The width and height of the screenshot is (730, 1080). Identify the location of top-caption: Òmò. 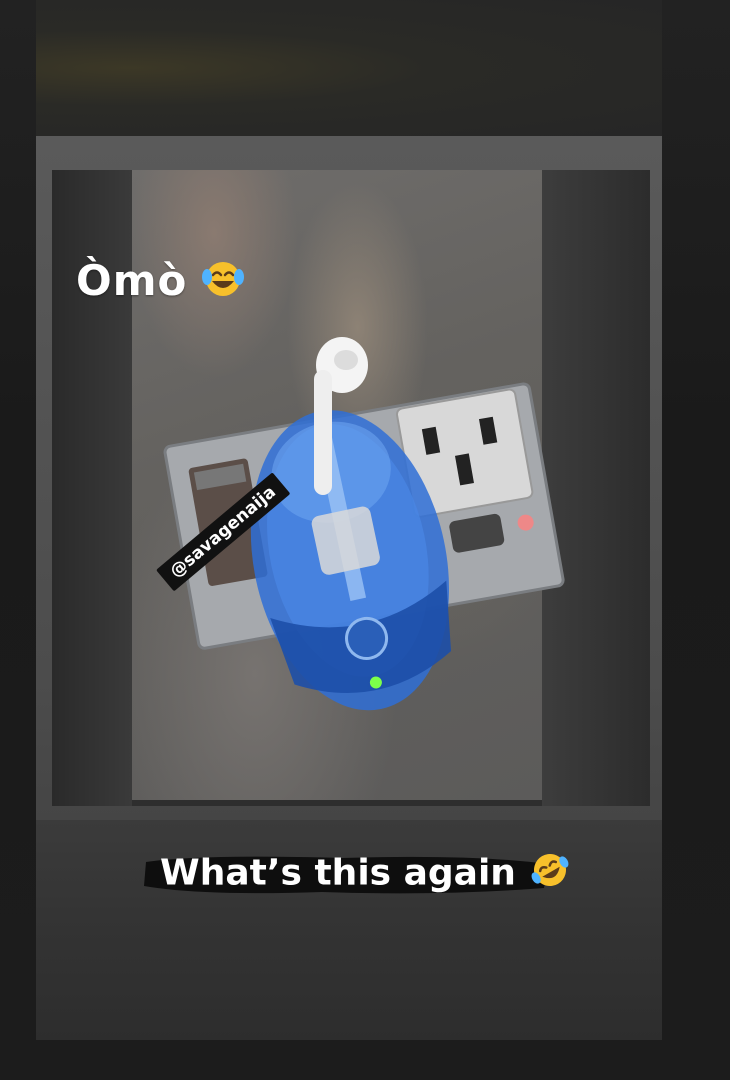
(160, 282).